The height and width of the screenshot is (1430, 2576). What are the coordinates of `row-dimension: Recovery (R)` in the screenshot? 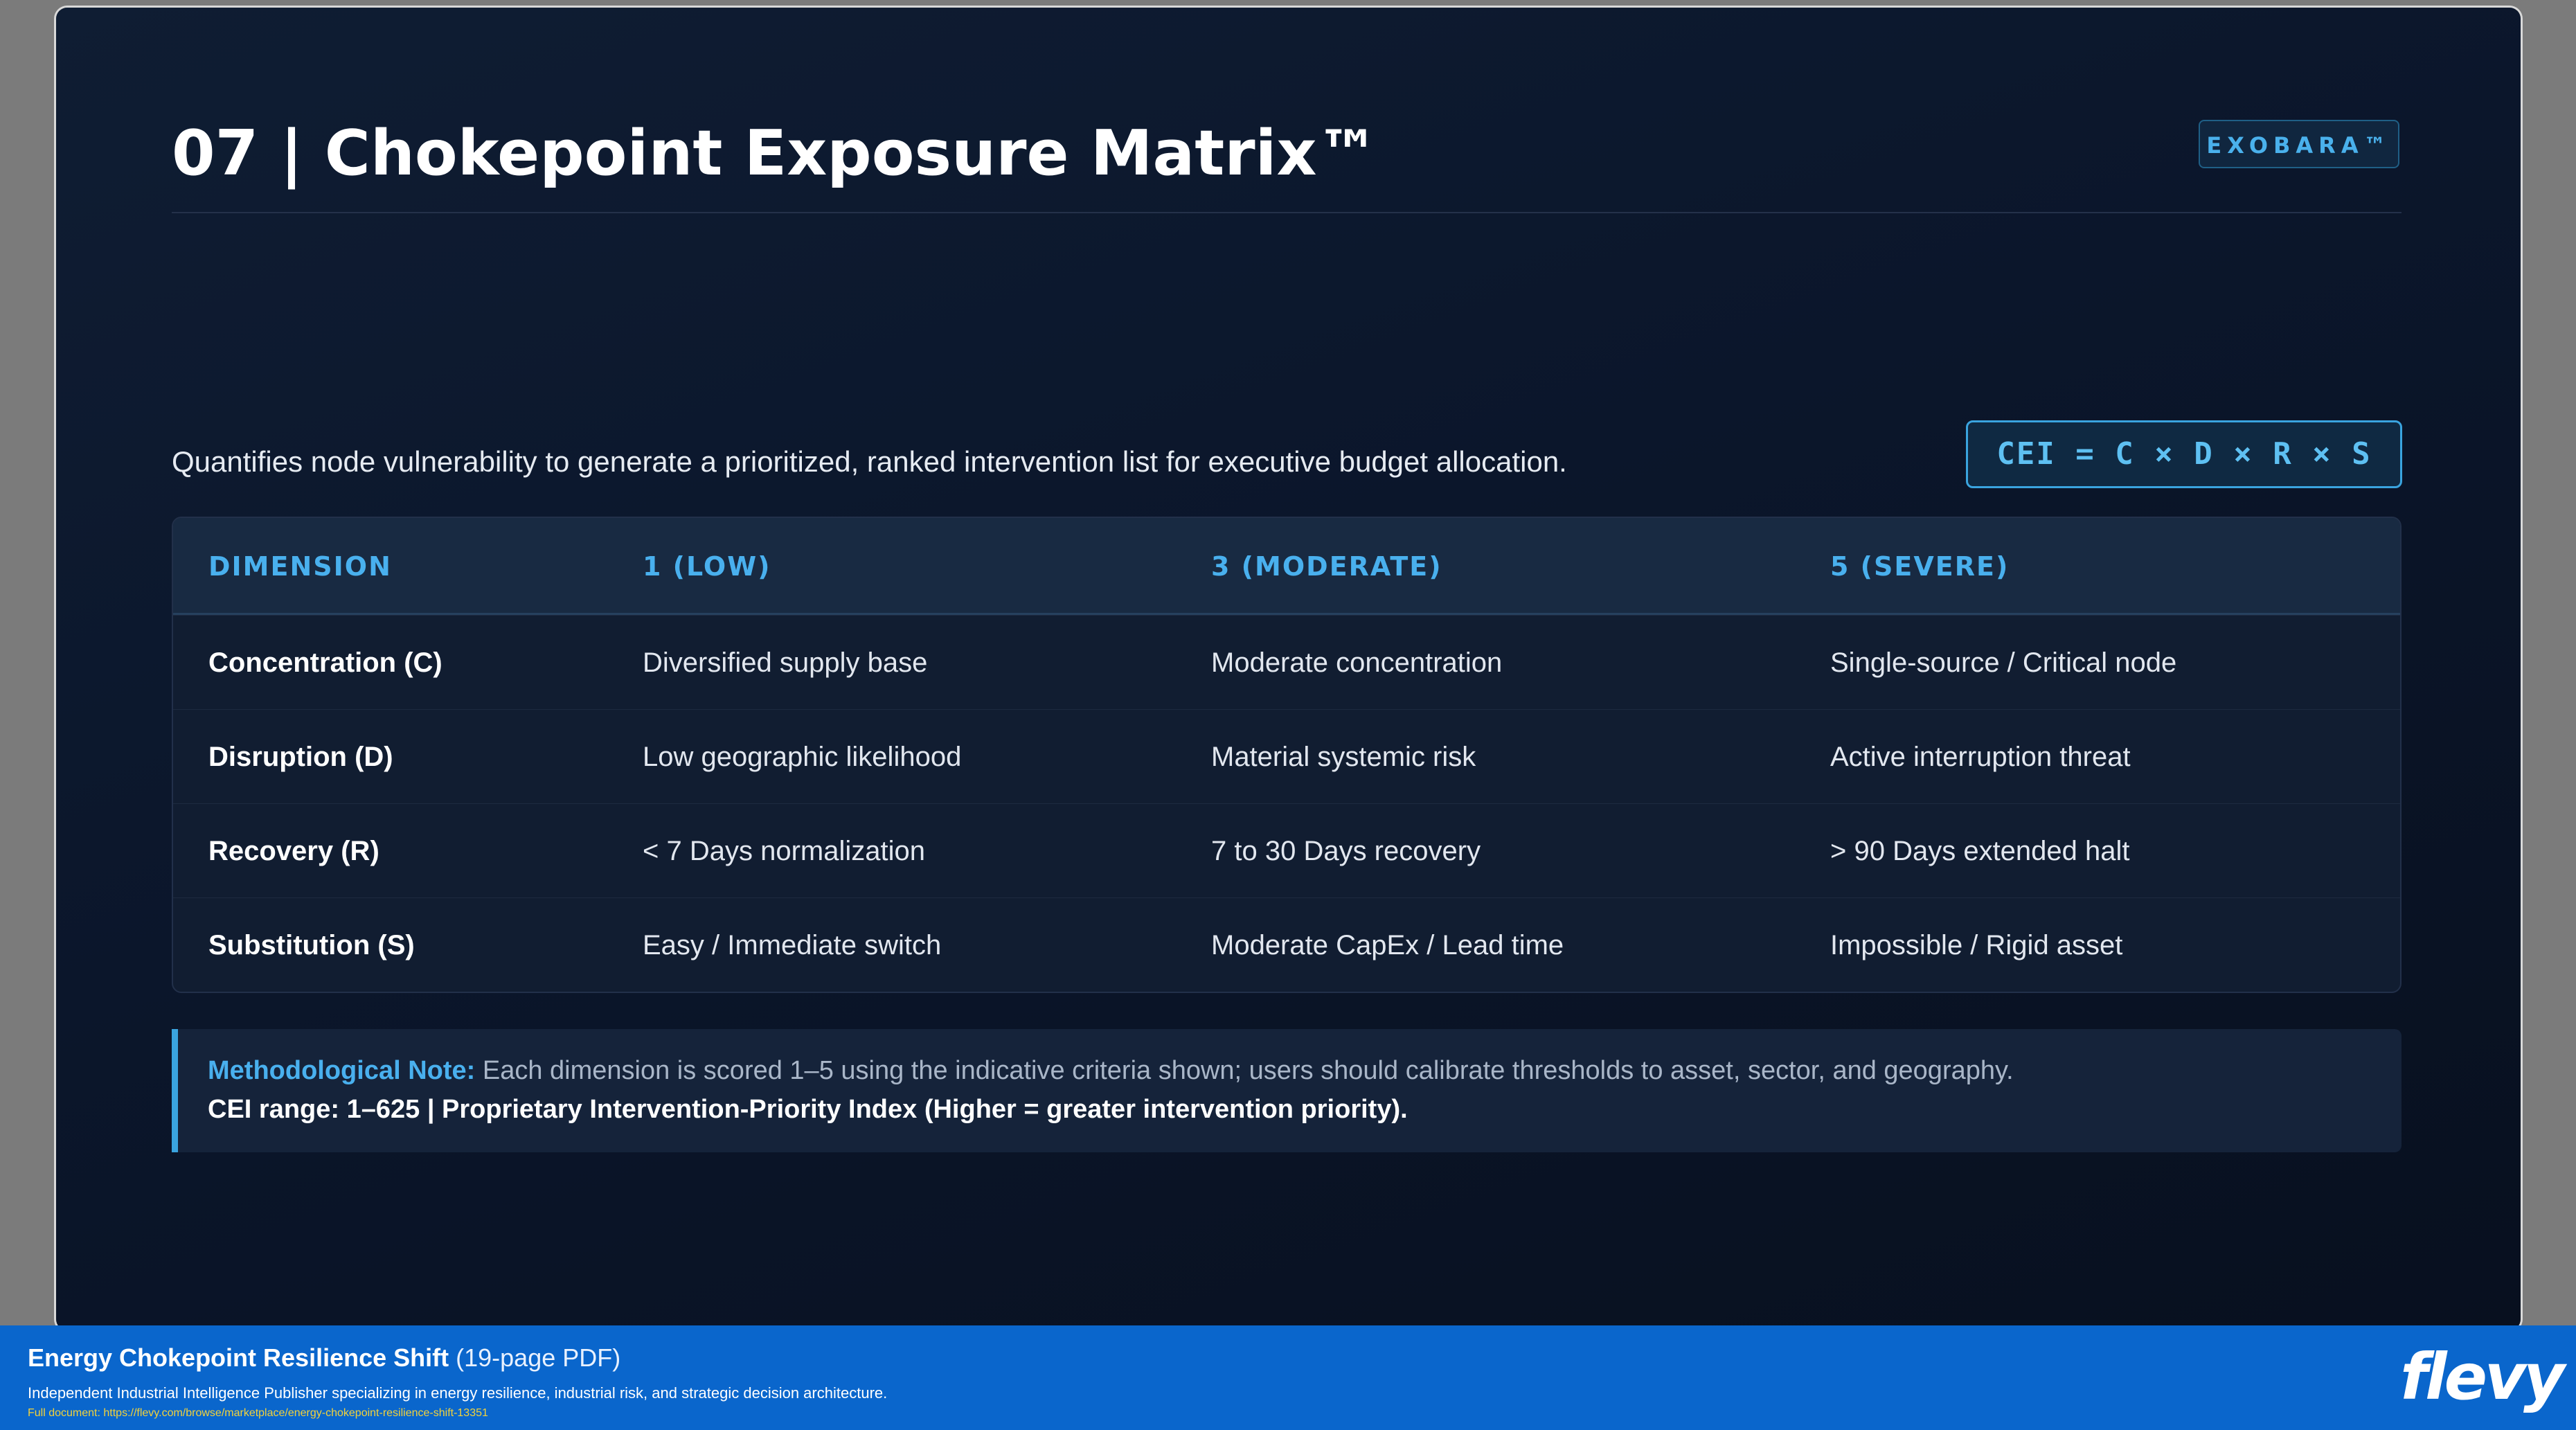 It's located at (293, 851).